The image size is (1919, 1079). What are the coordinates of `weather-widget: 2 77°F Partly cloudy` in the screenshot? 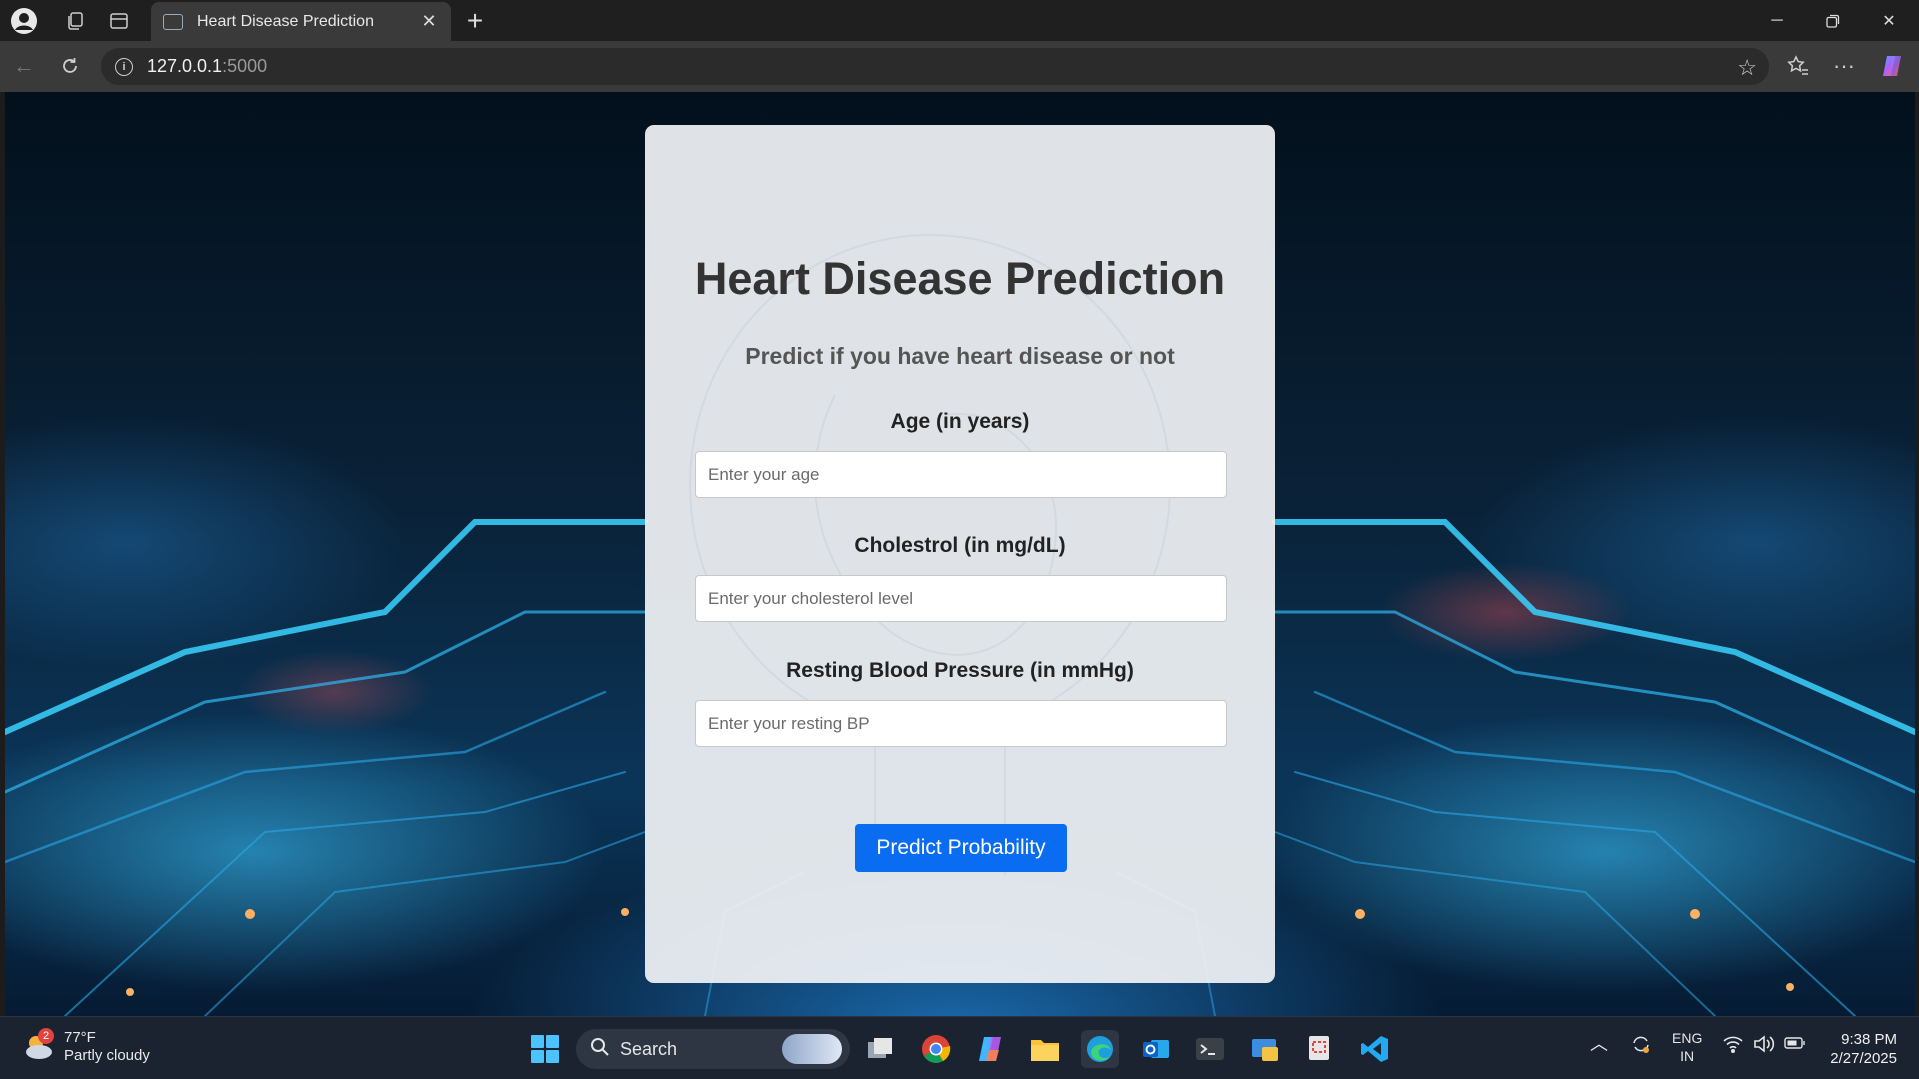 It's located at (86, 1046).